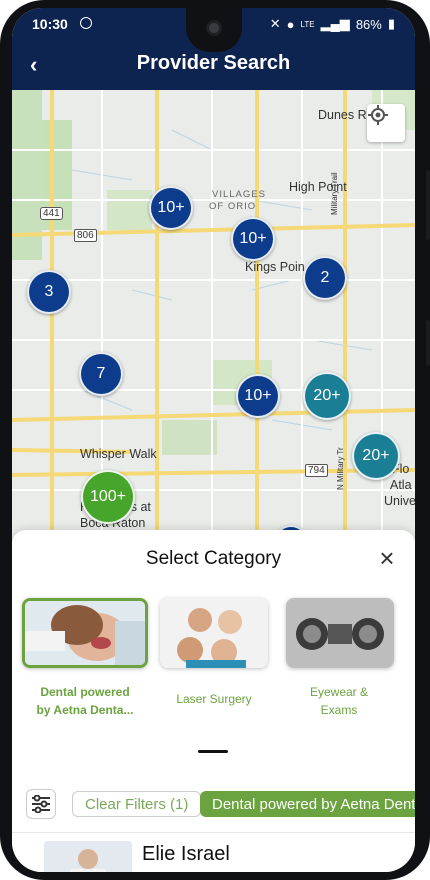 This screenshot has width=430, height=880. I want to click on page-title: Provider Search, so click(213, 63).